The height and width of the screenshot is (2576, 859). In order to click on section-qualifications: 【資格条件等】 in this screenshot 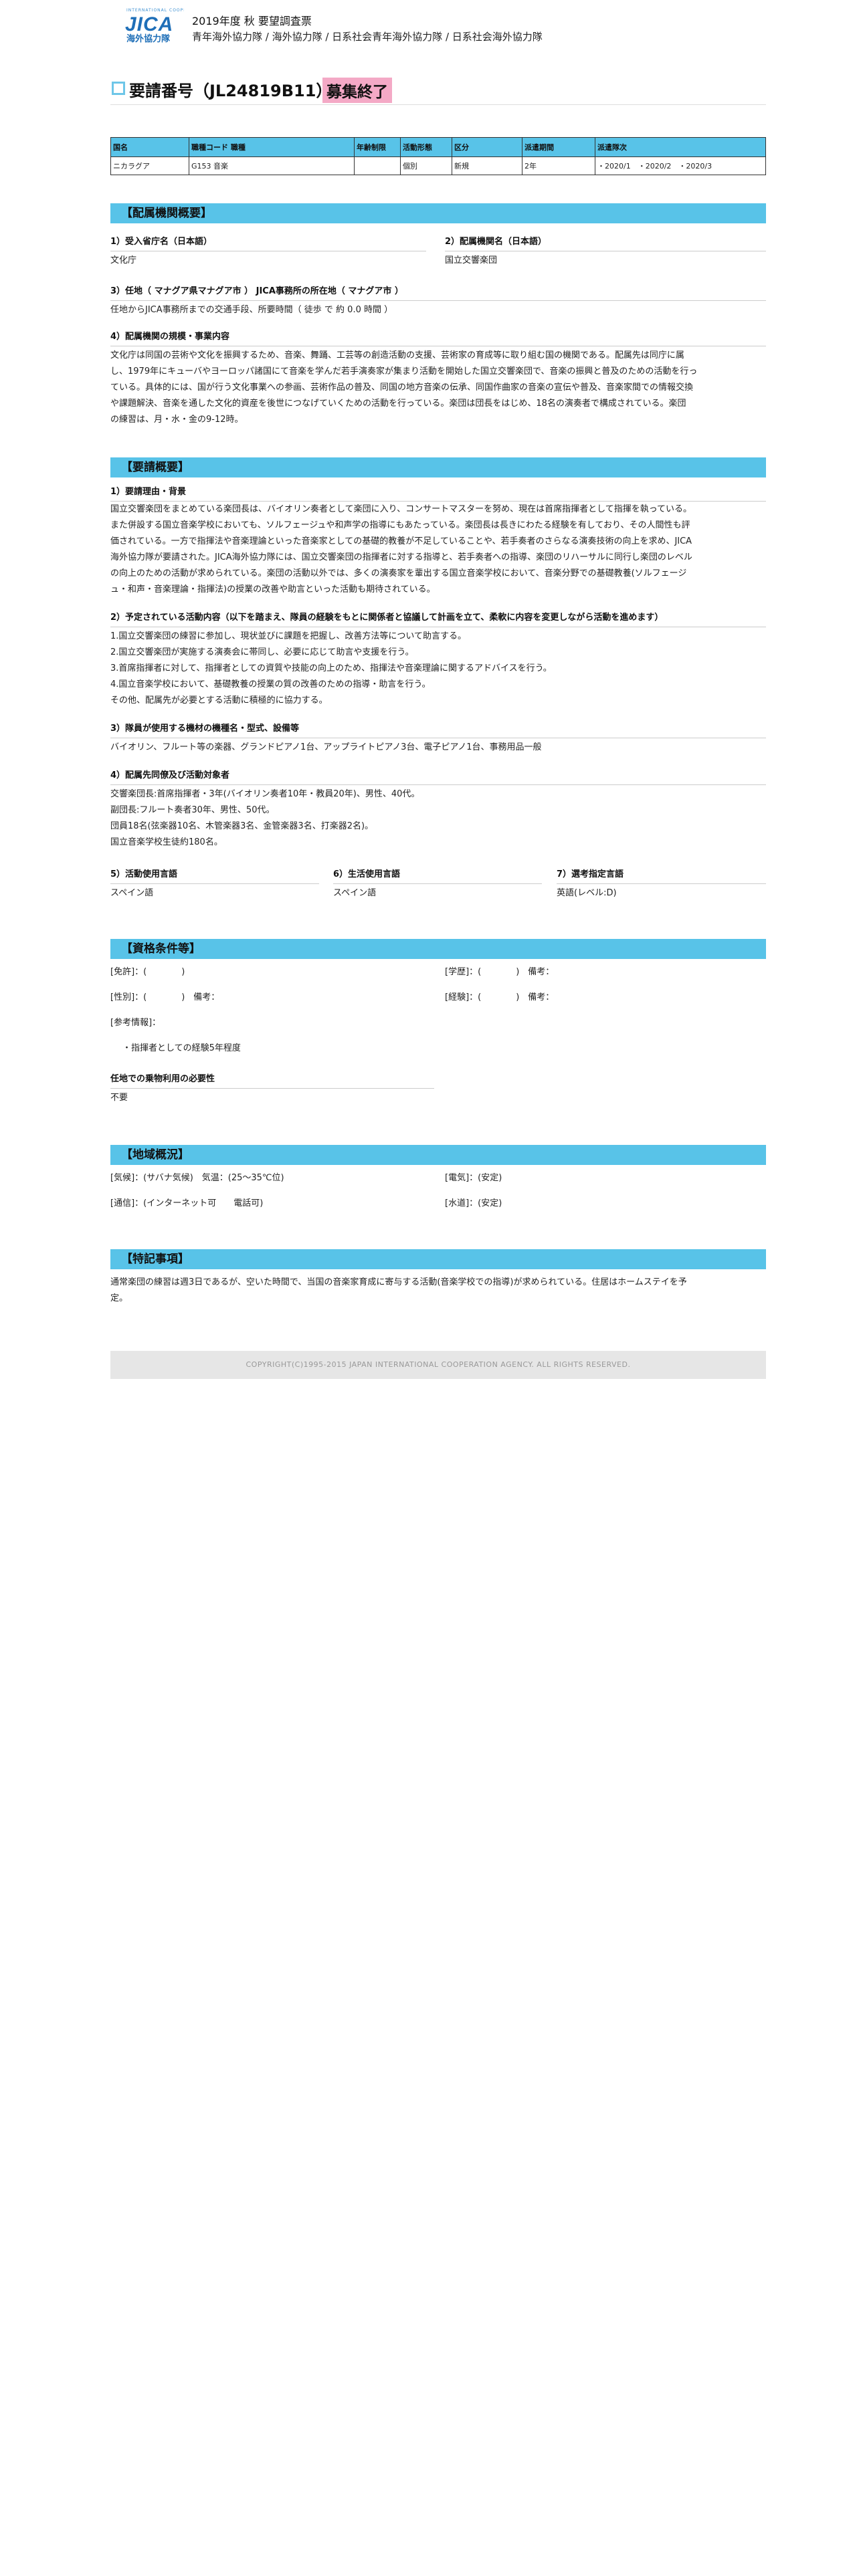, I will do `click(438, 949)`.